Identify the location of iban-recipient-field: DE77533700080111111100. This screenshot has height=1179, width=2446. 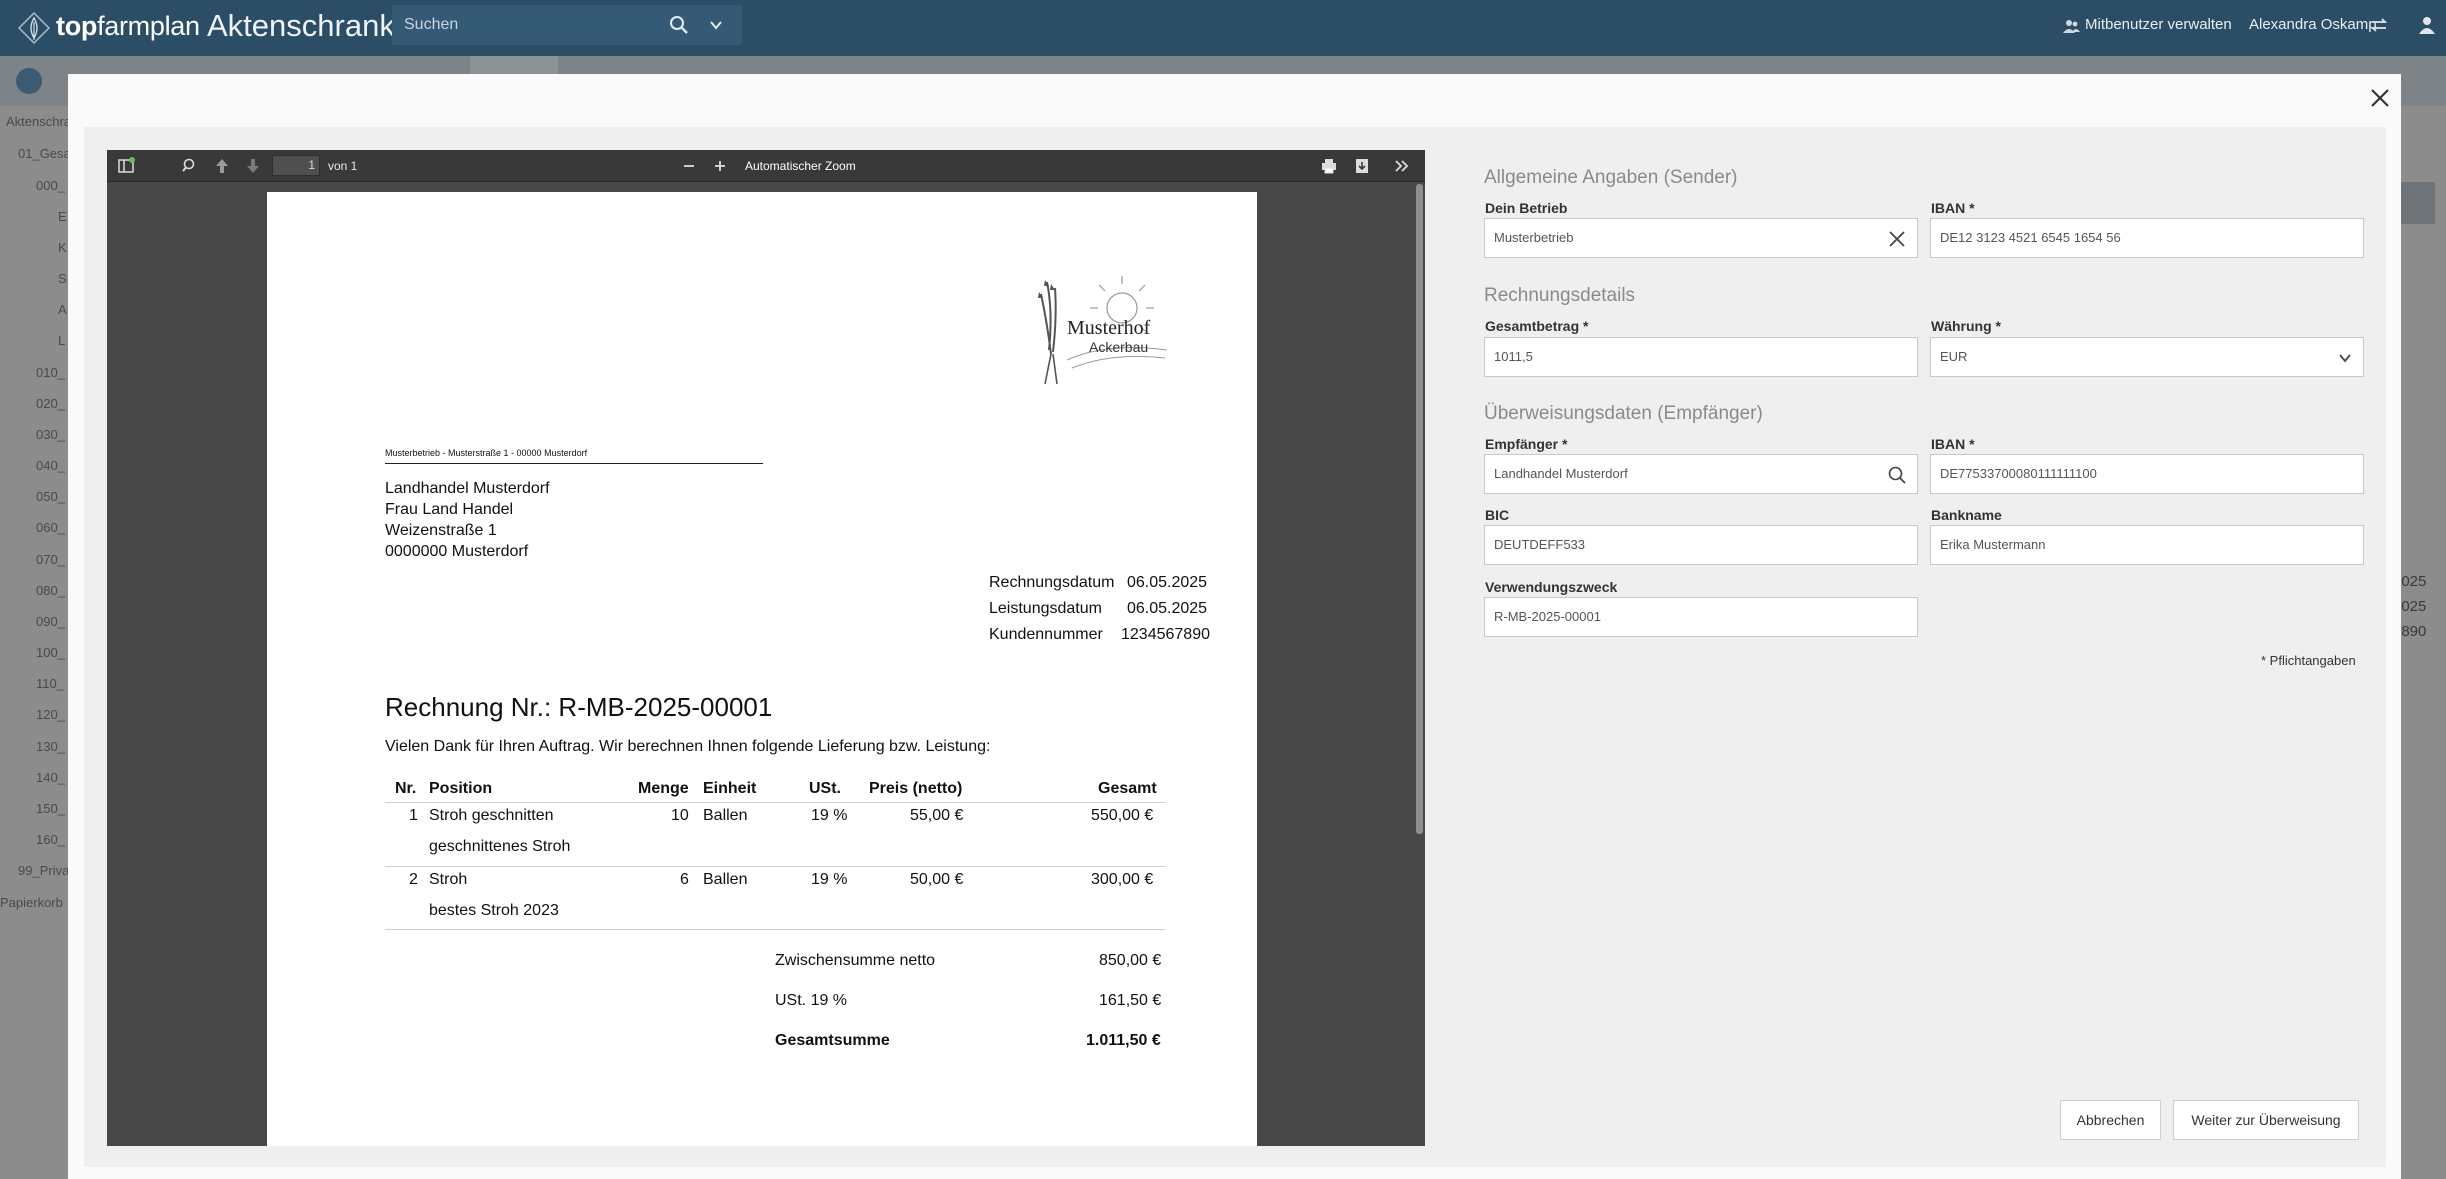
(2147, 474).